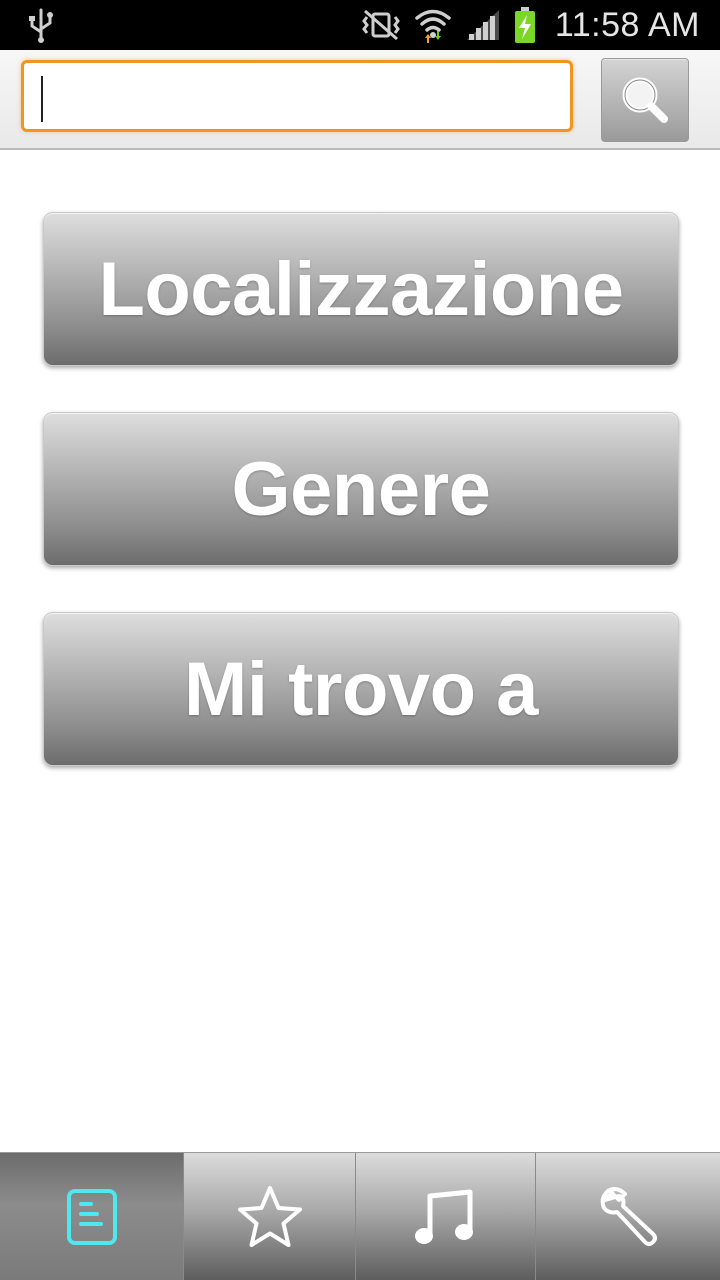 Image resolution: width=720 pixels, height=1280 pixels. I want to click on genere-button: Genere, so click(361, 489).